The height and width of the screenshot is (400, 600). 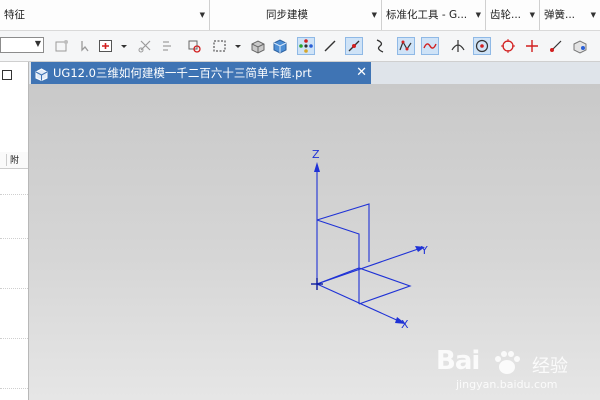 I want to click on panel-toggle-icon, so click(x=7, y=75).